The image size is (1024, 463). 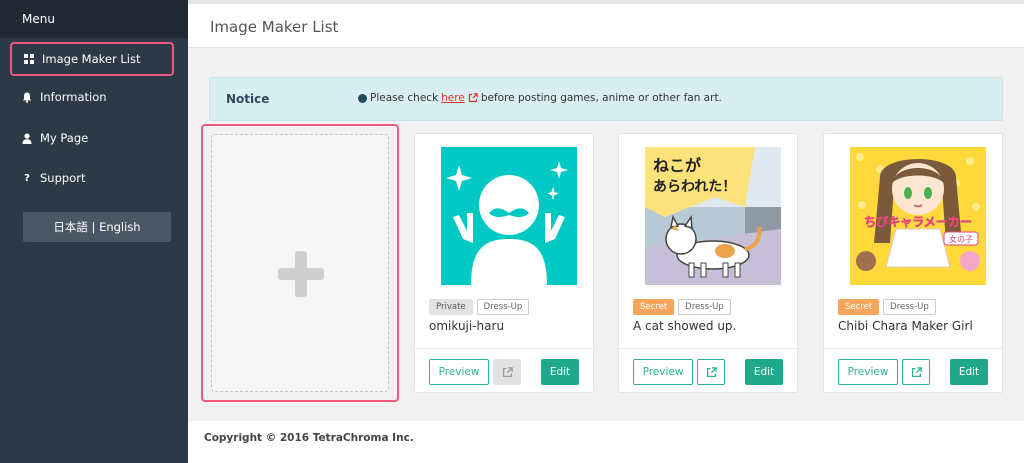 I want to click on grid-icon, so click(x=29, y=59).